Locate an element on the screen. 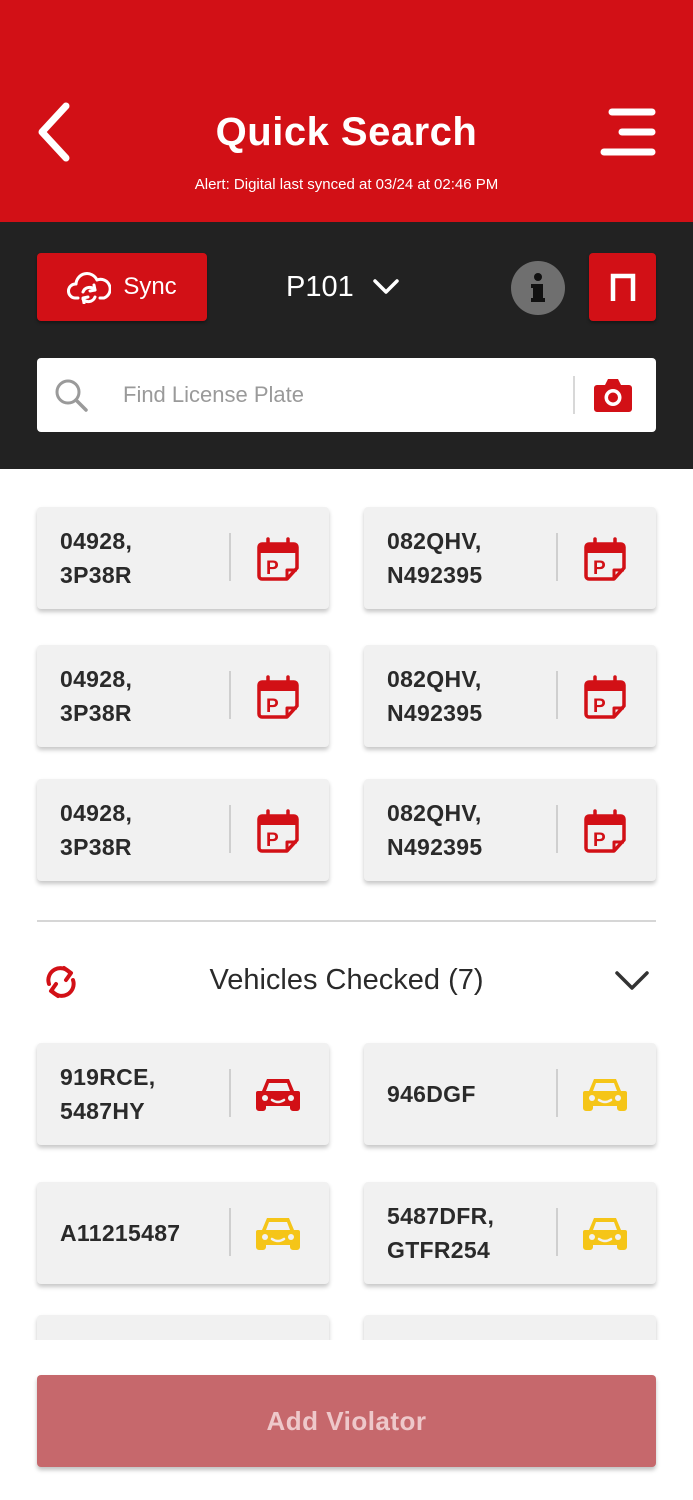 The width and height of the screenshot is (693, 1500). vehicle-card: A11215487 is located at coordinates (183, 1233).